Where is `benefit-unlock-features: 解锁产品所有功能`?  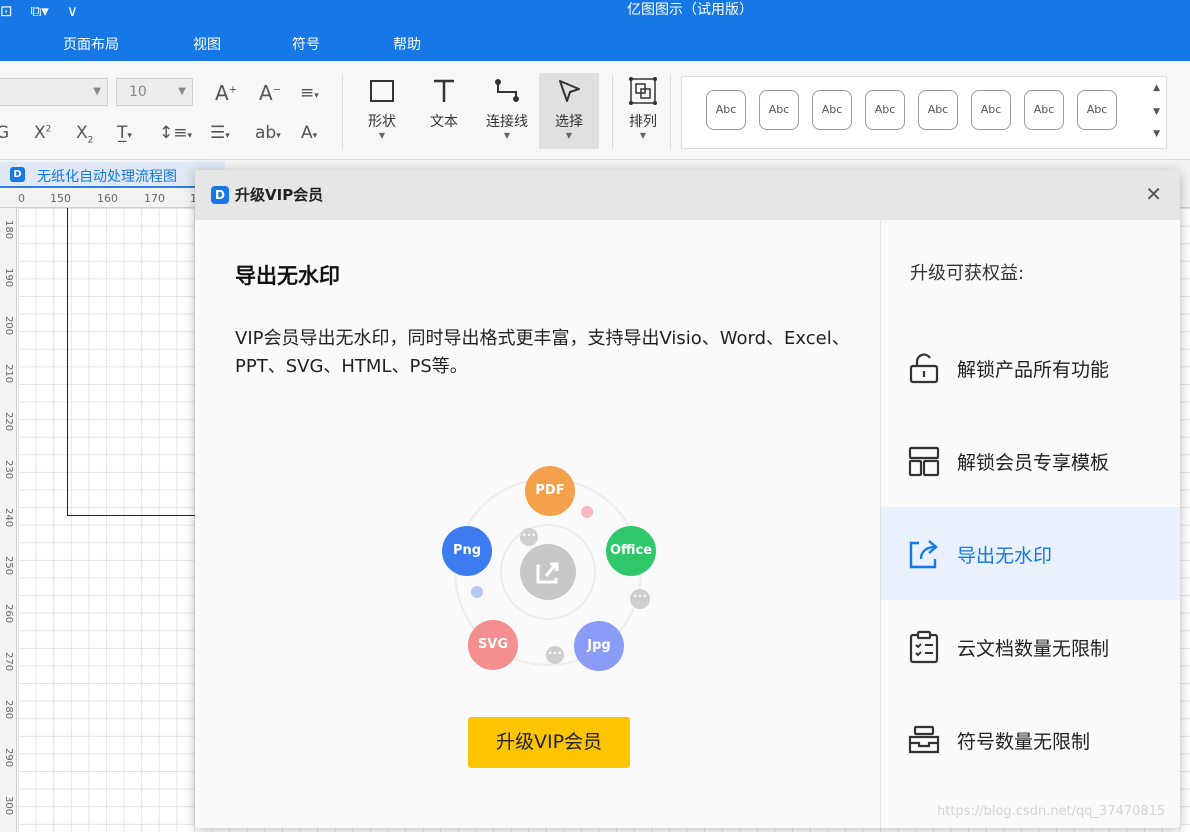 benefit-unlock-features: 解锁产品所有功能 is located at coordinates (1030, 367).